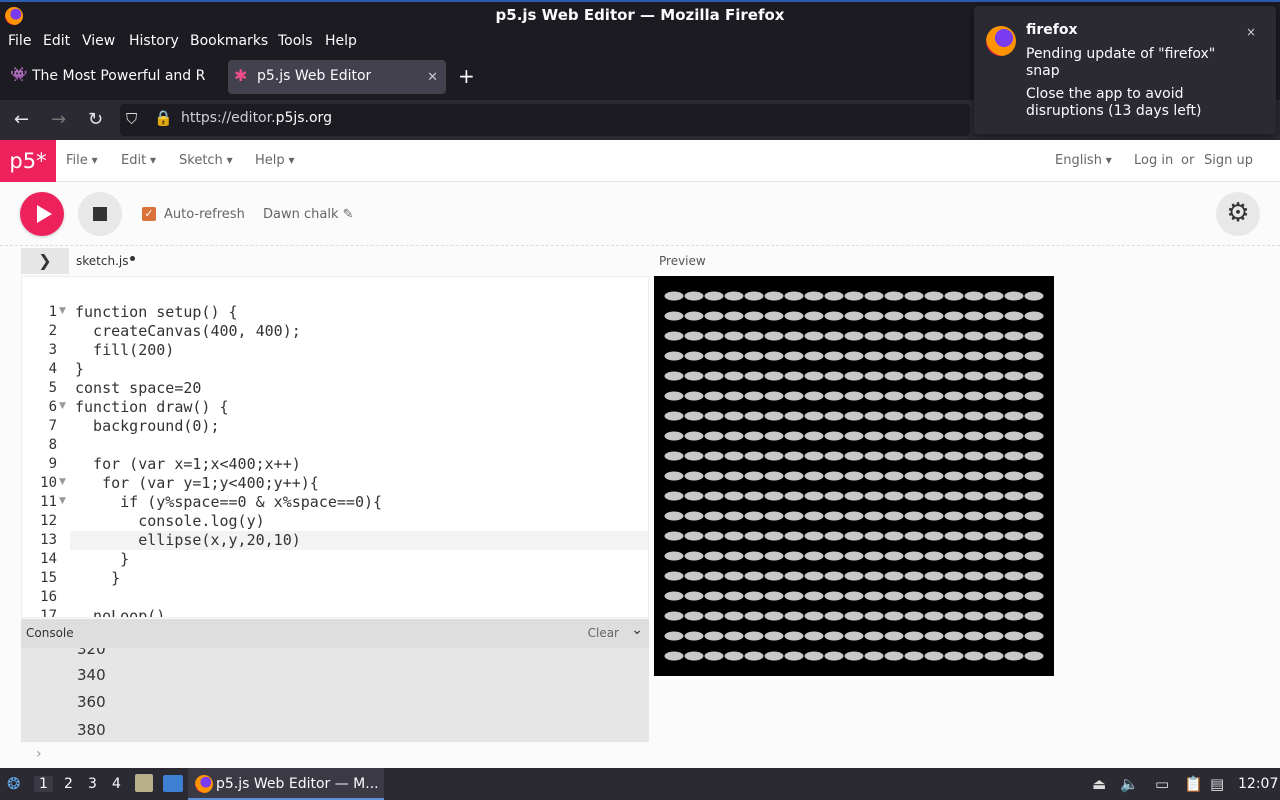  I want to click on p5-menu-help: Help, so click(274, 160).